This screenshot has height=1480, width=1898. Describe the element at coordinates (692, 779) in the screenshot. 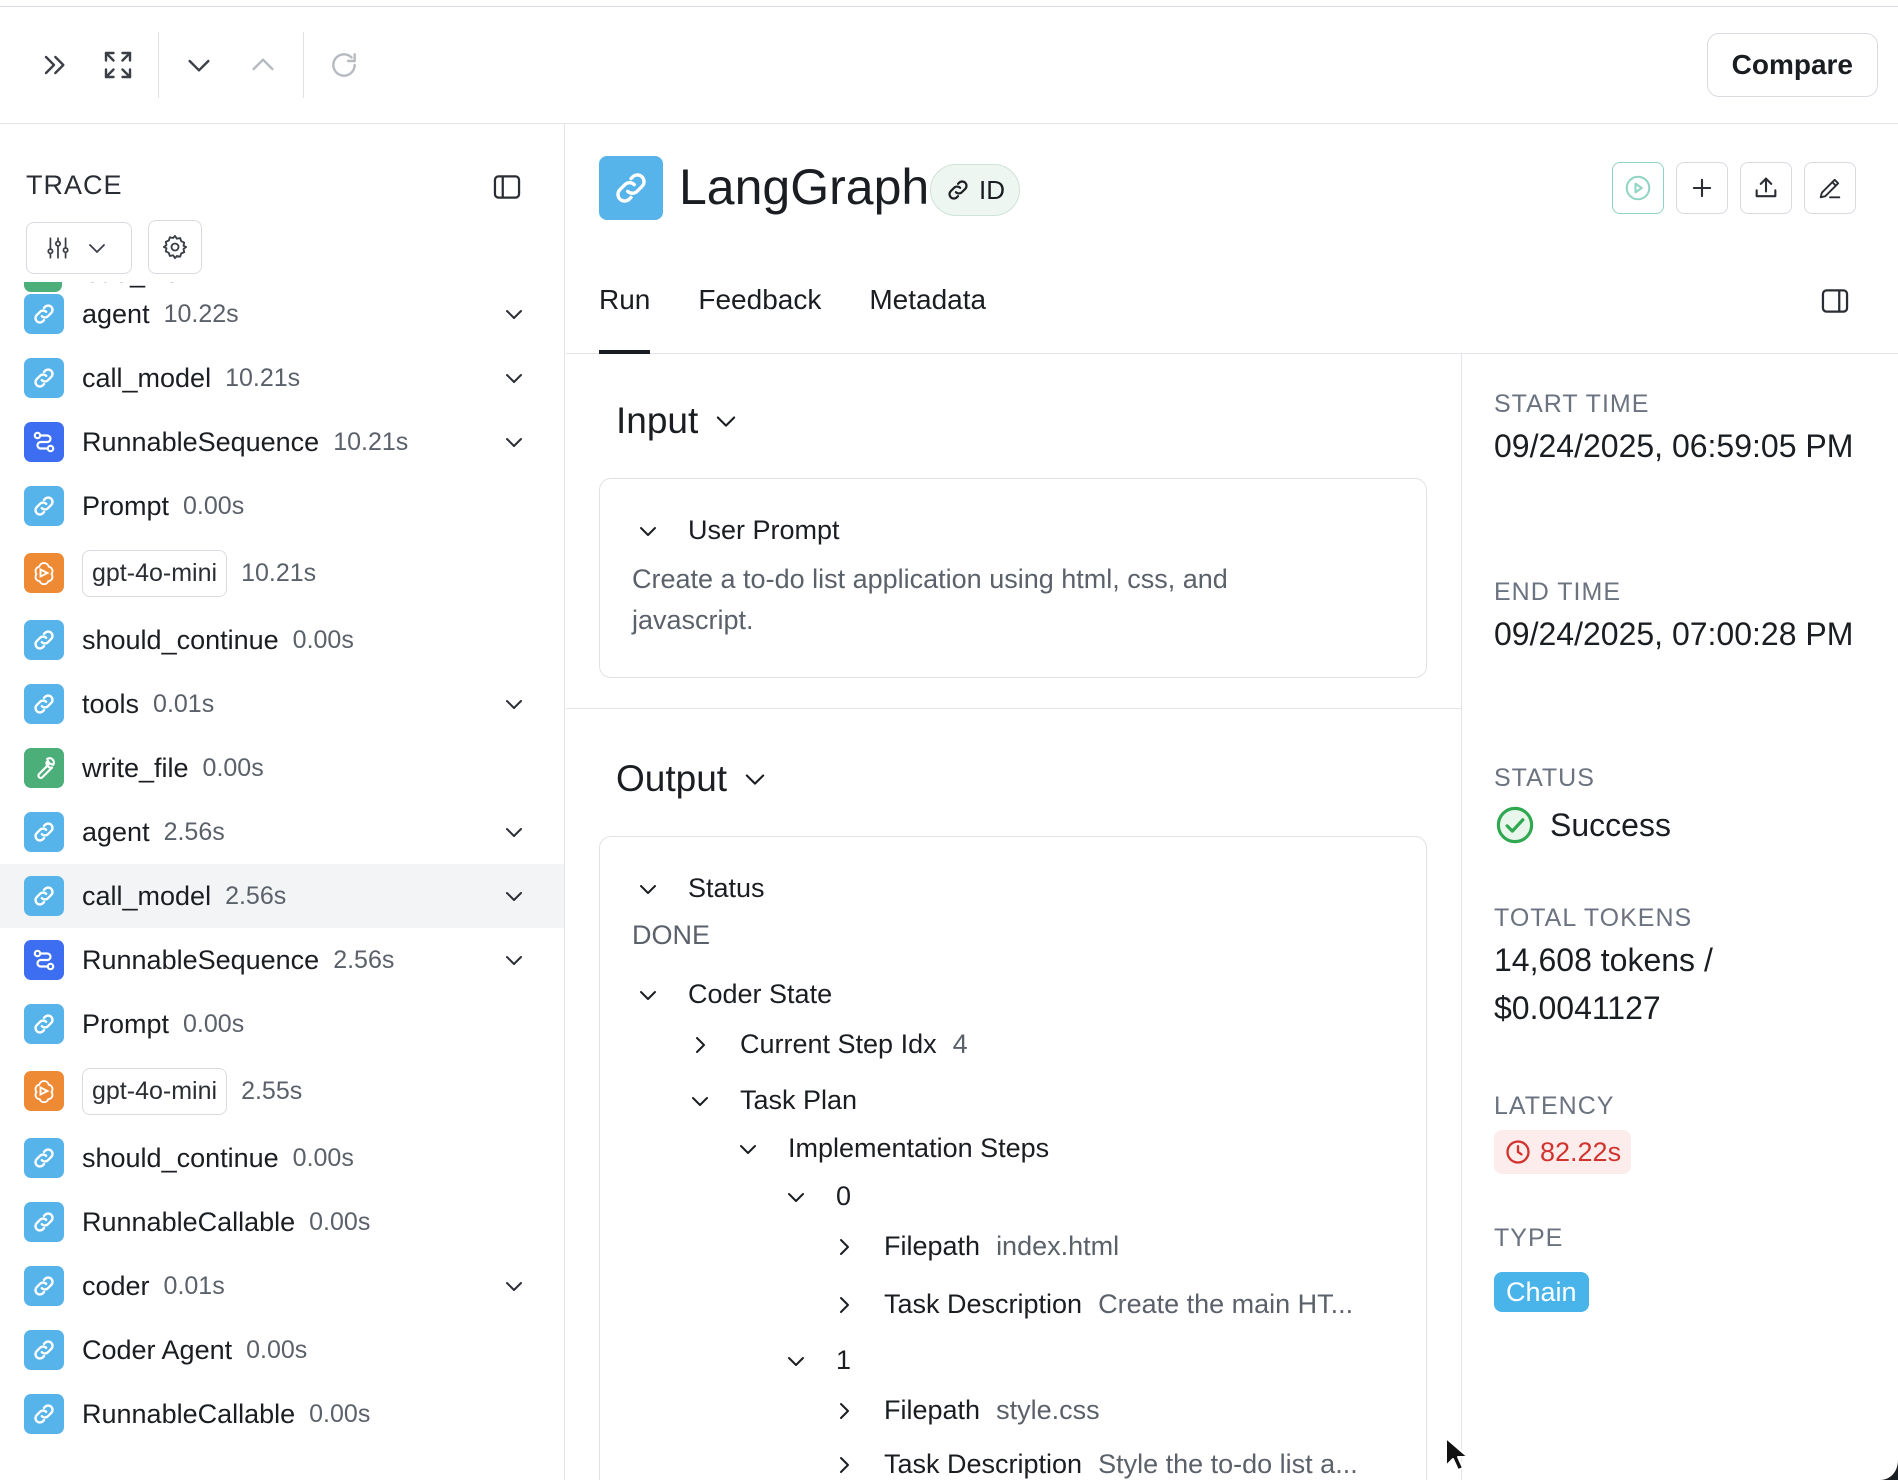

I see `output-section-toggle: Output` at that location.